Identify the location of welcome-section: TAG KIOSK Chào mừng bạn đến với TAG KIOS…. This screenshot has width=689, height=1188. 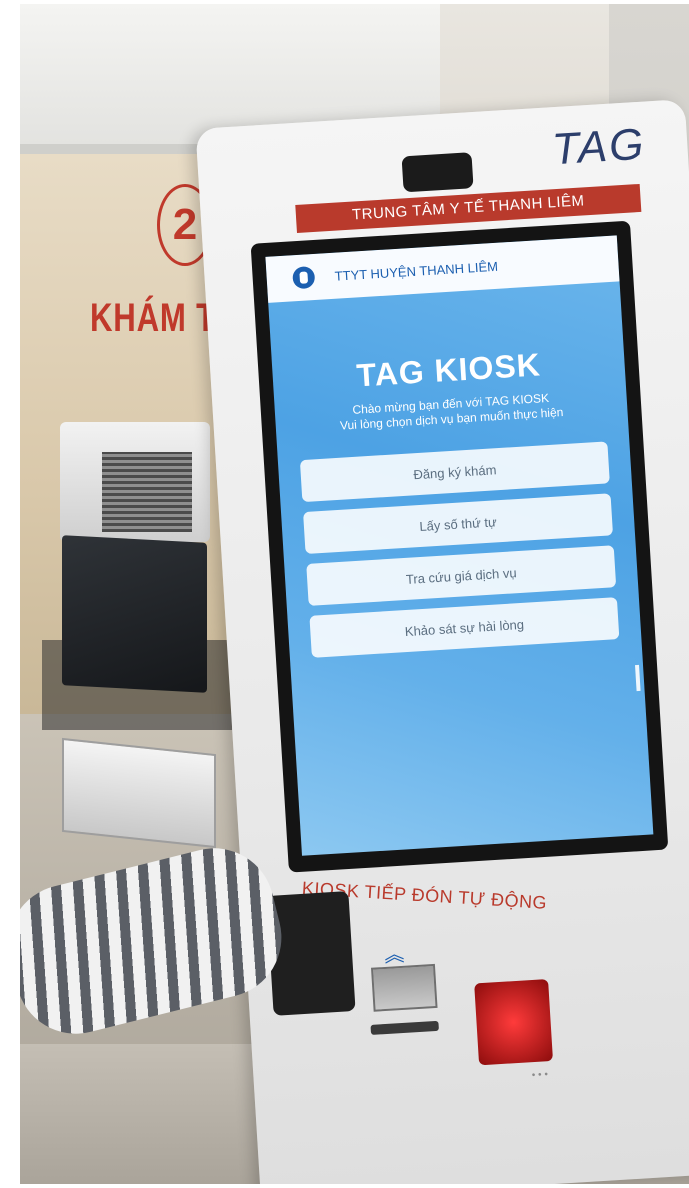
(450, 389).